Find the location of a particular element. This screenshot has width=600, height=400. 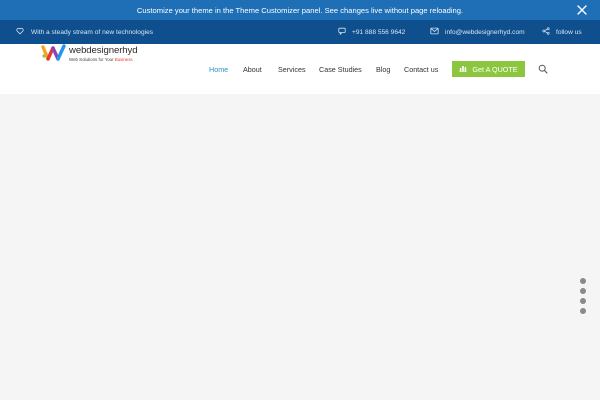

email-address: info@webdesignerhyd.com is located at coordinates (485, 32).